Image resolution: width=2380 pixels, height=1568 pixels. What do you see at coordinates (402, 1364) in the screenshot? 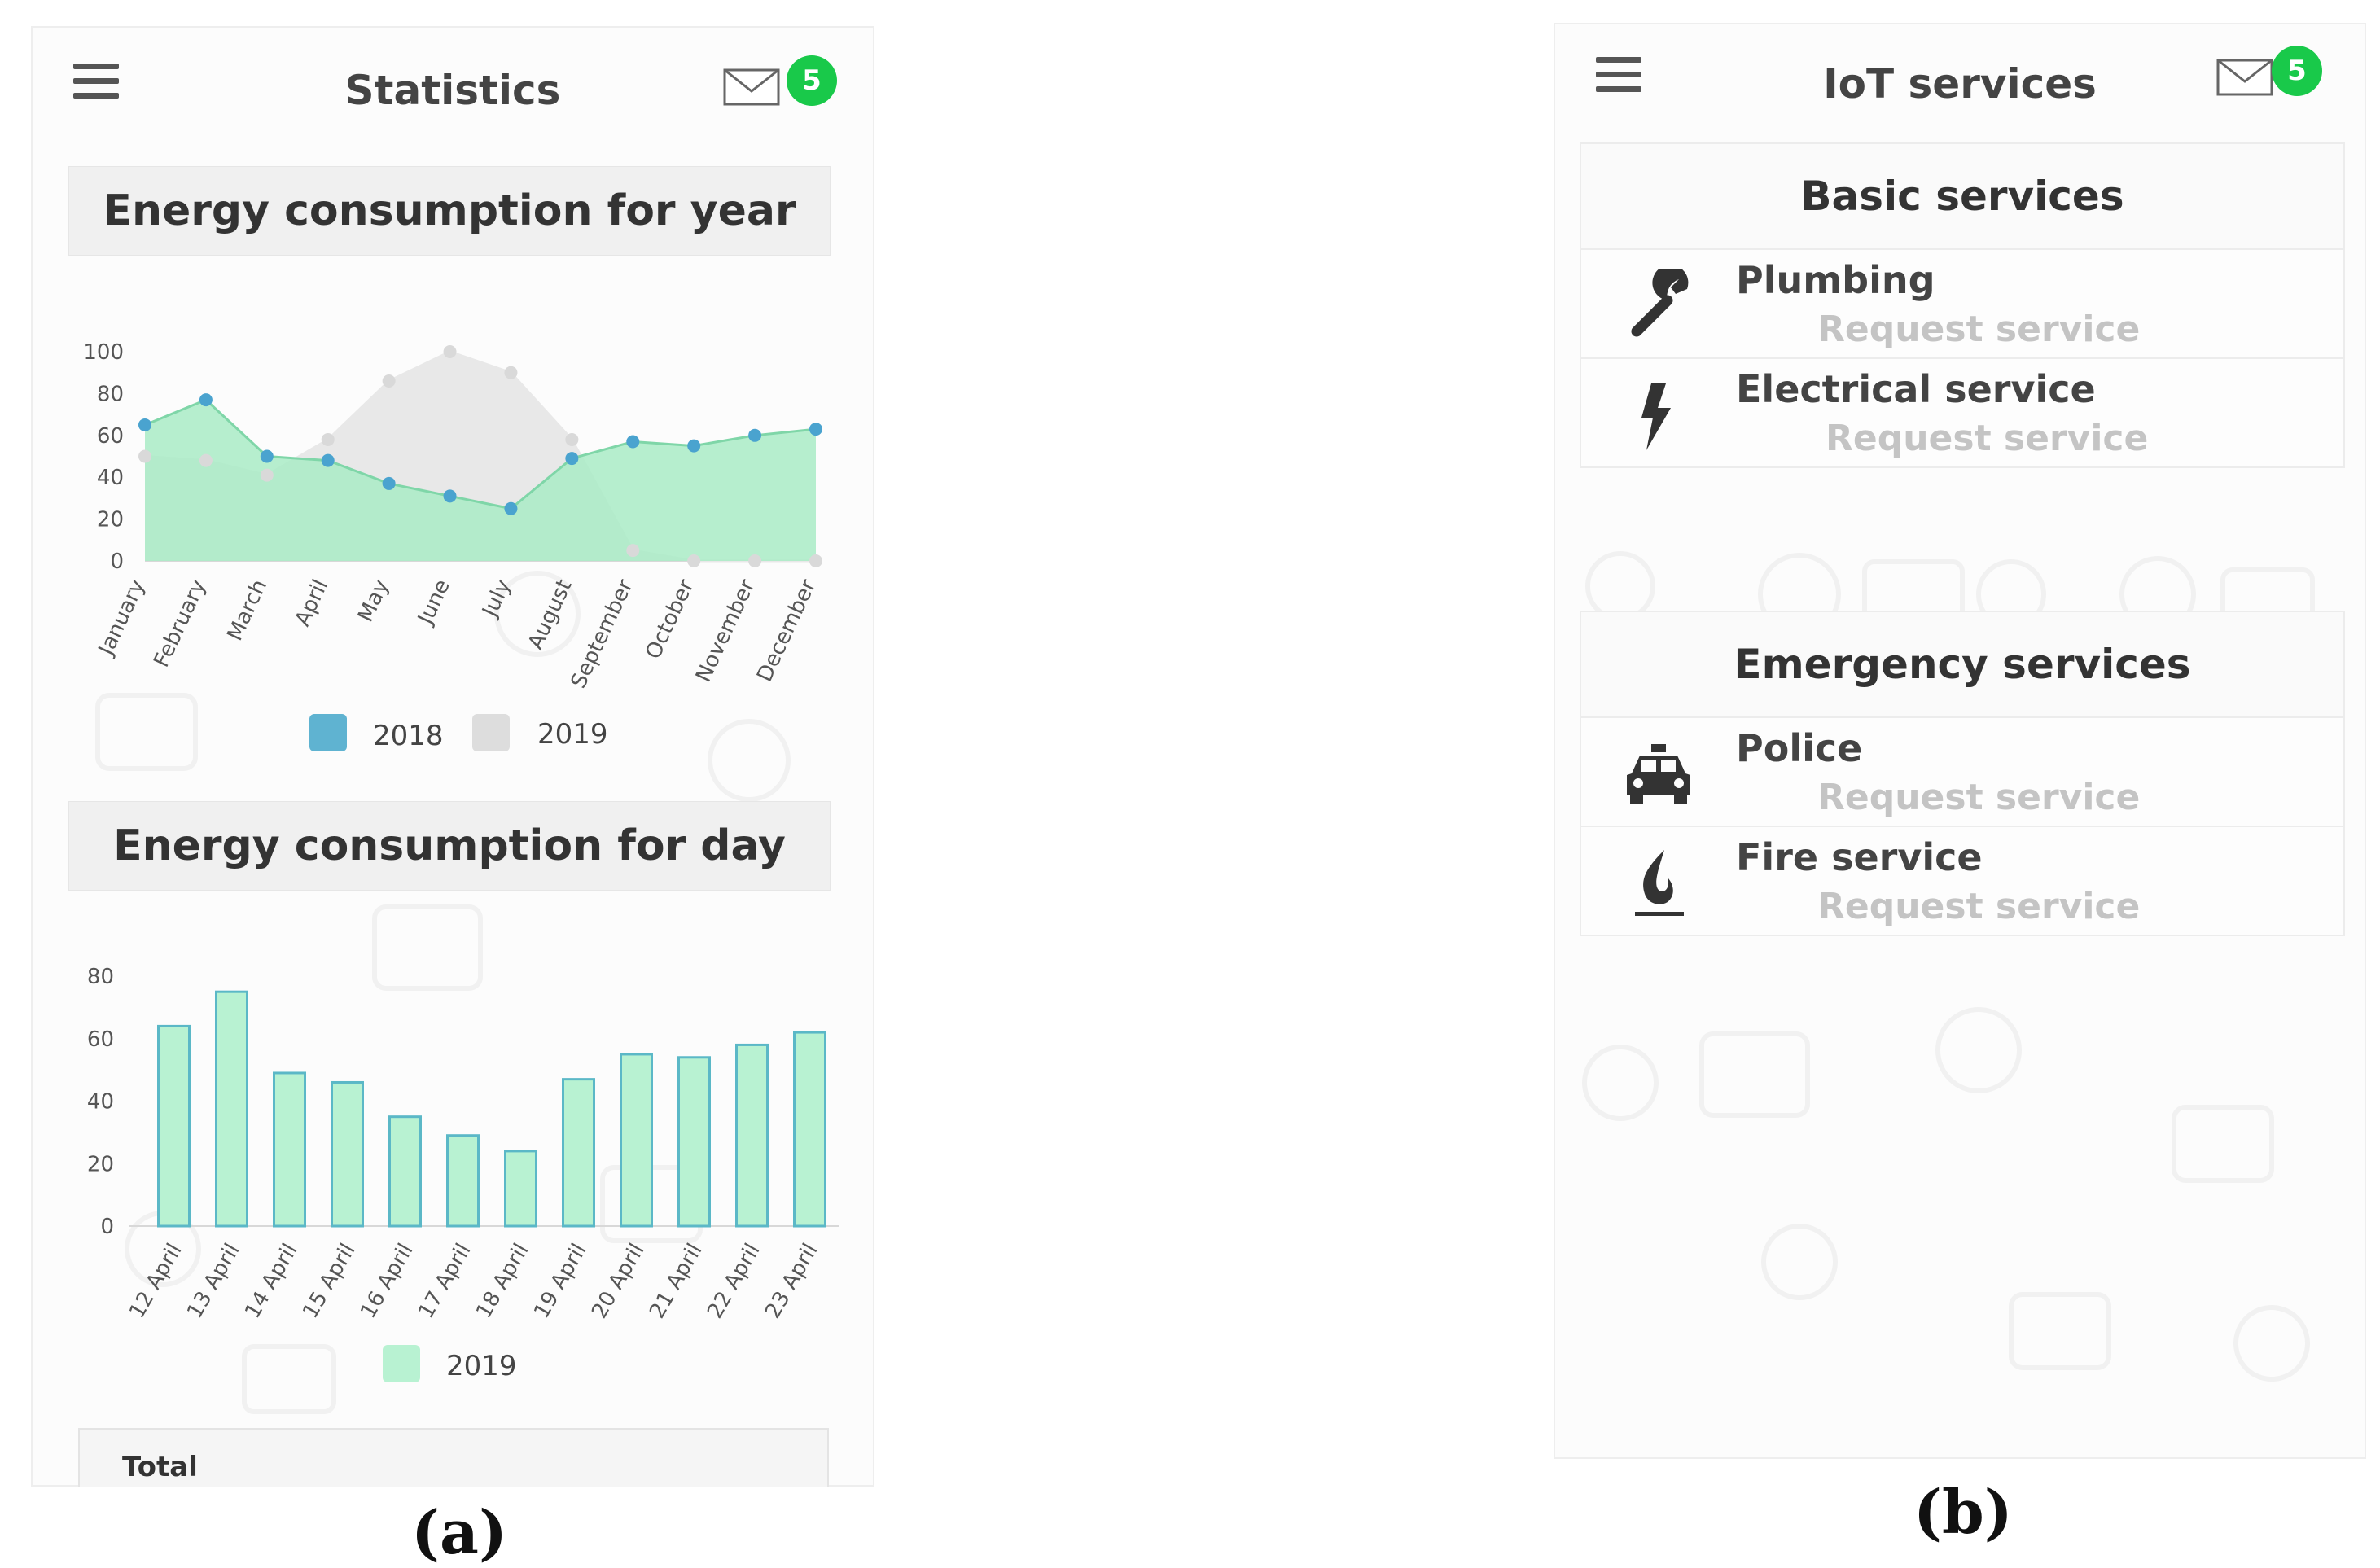
I see `legend-swatch-day-2019` at bounding box center [402, 1364].